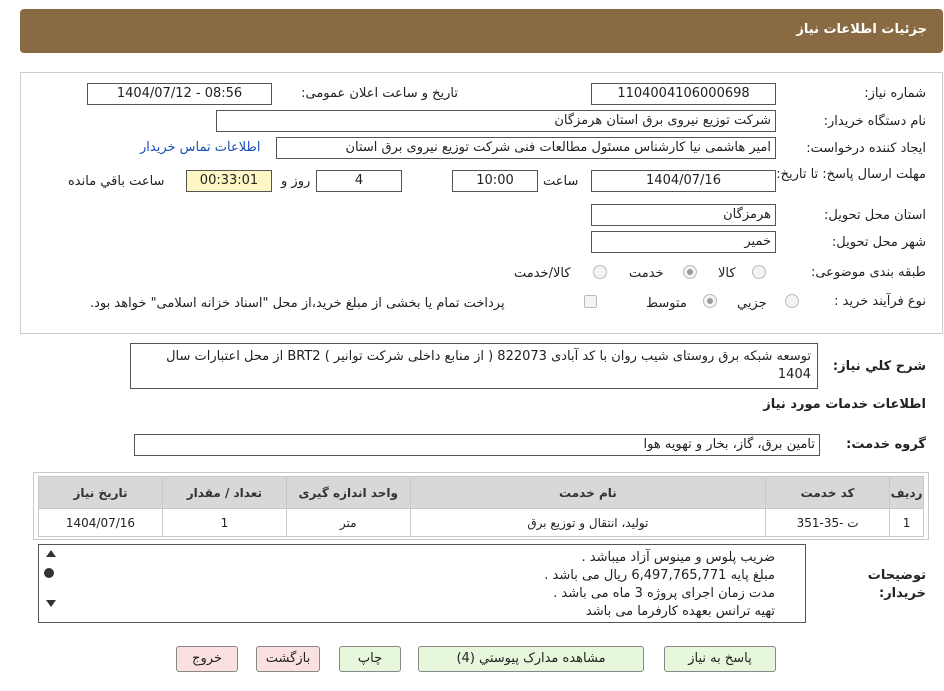 Image resolution: width=944 pixels, height=691 pixels. I want to click on note-line: ضریب پلوس و مینوس آزاد میباشد ., so click(678, 557).